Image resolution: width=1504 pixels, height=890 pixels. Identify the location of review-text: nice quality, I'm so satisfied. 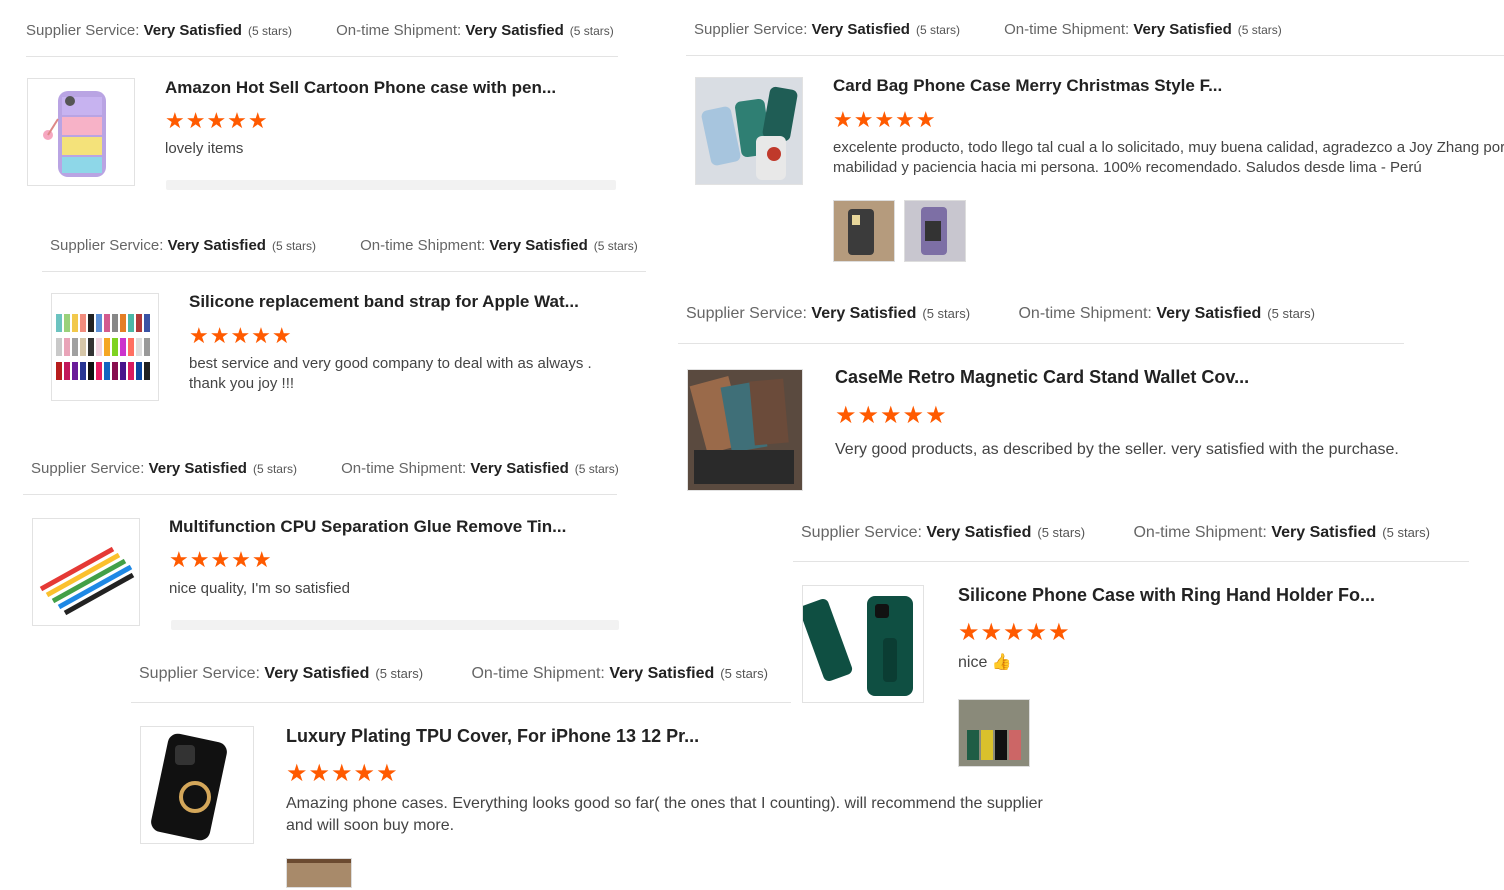
(259, 588).